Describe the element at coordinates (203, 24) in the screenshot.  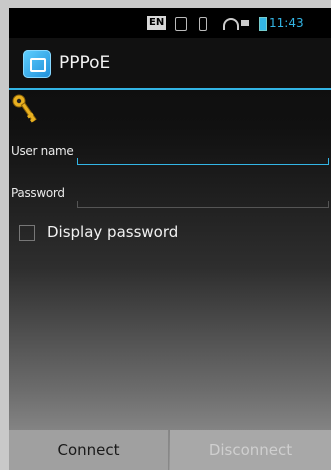
I see `vibrate-icon` at that location.